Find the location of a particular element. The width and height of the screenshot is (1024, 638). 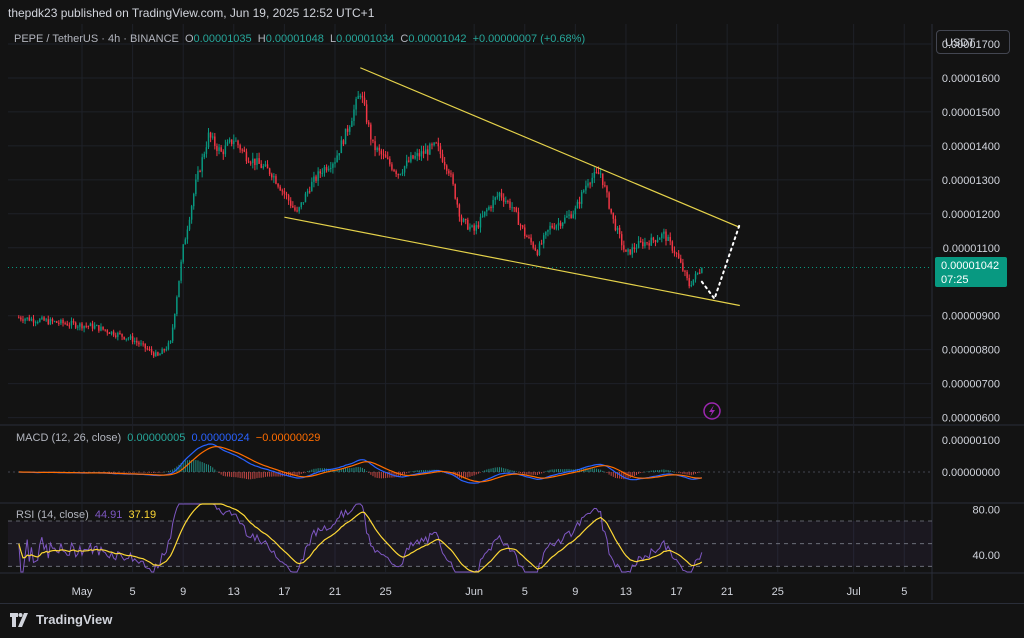

currency-button: USDT is located at coordinates (973, 42).